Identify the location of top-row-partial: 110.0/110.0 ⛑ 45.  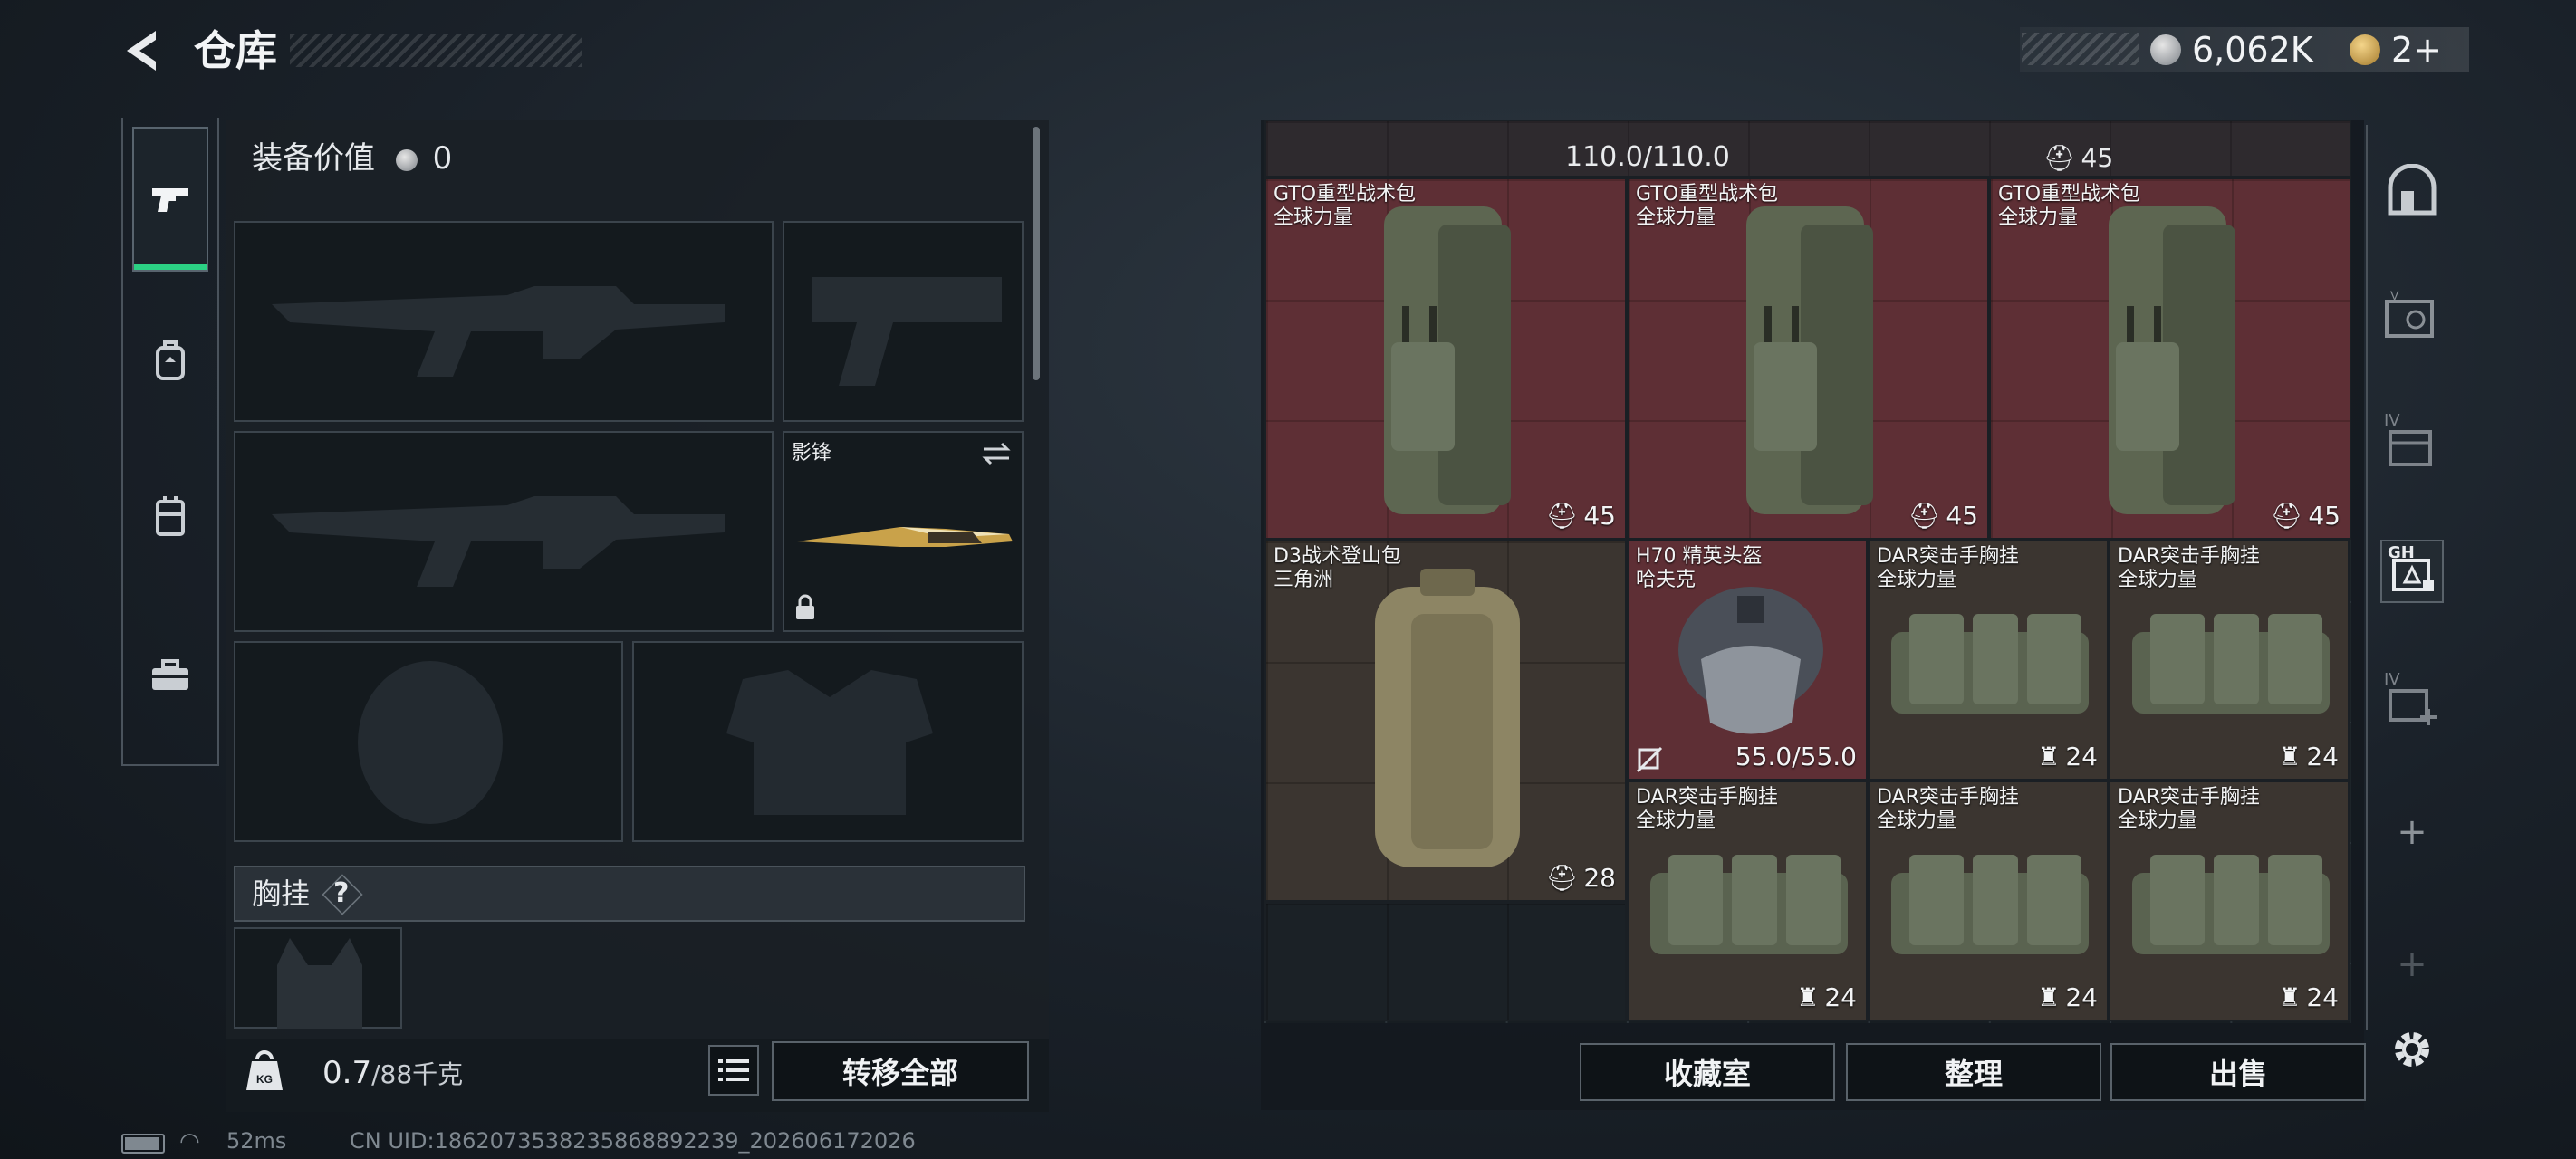
(1807, 149).